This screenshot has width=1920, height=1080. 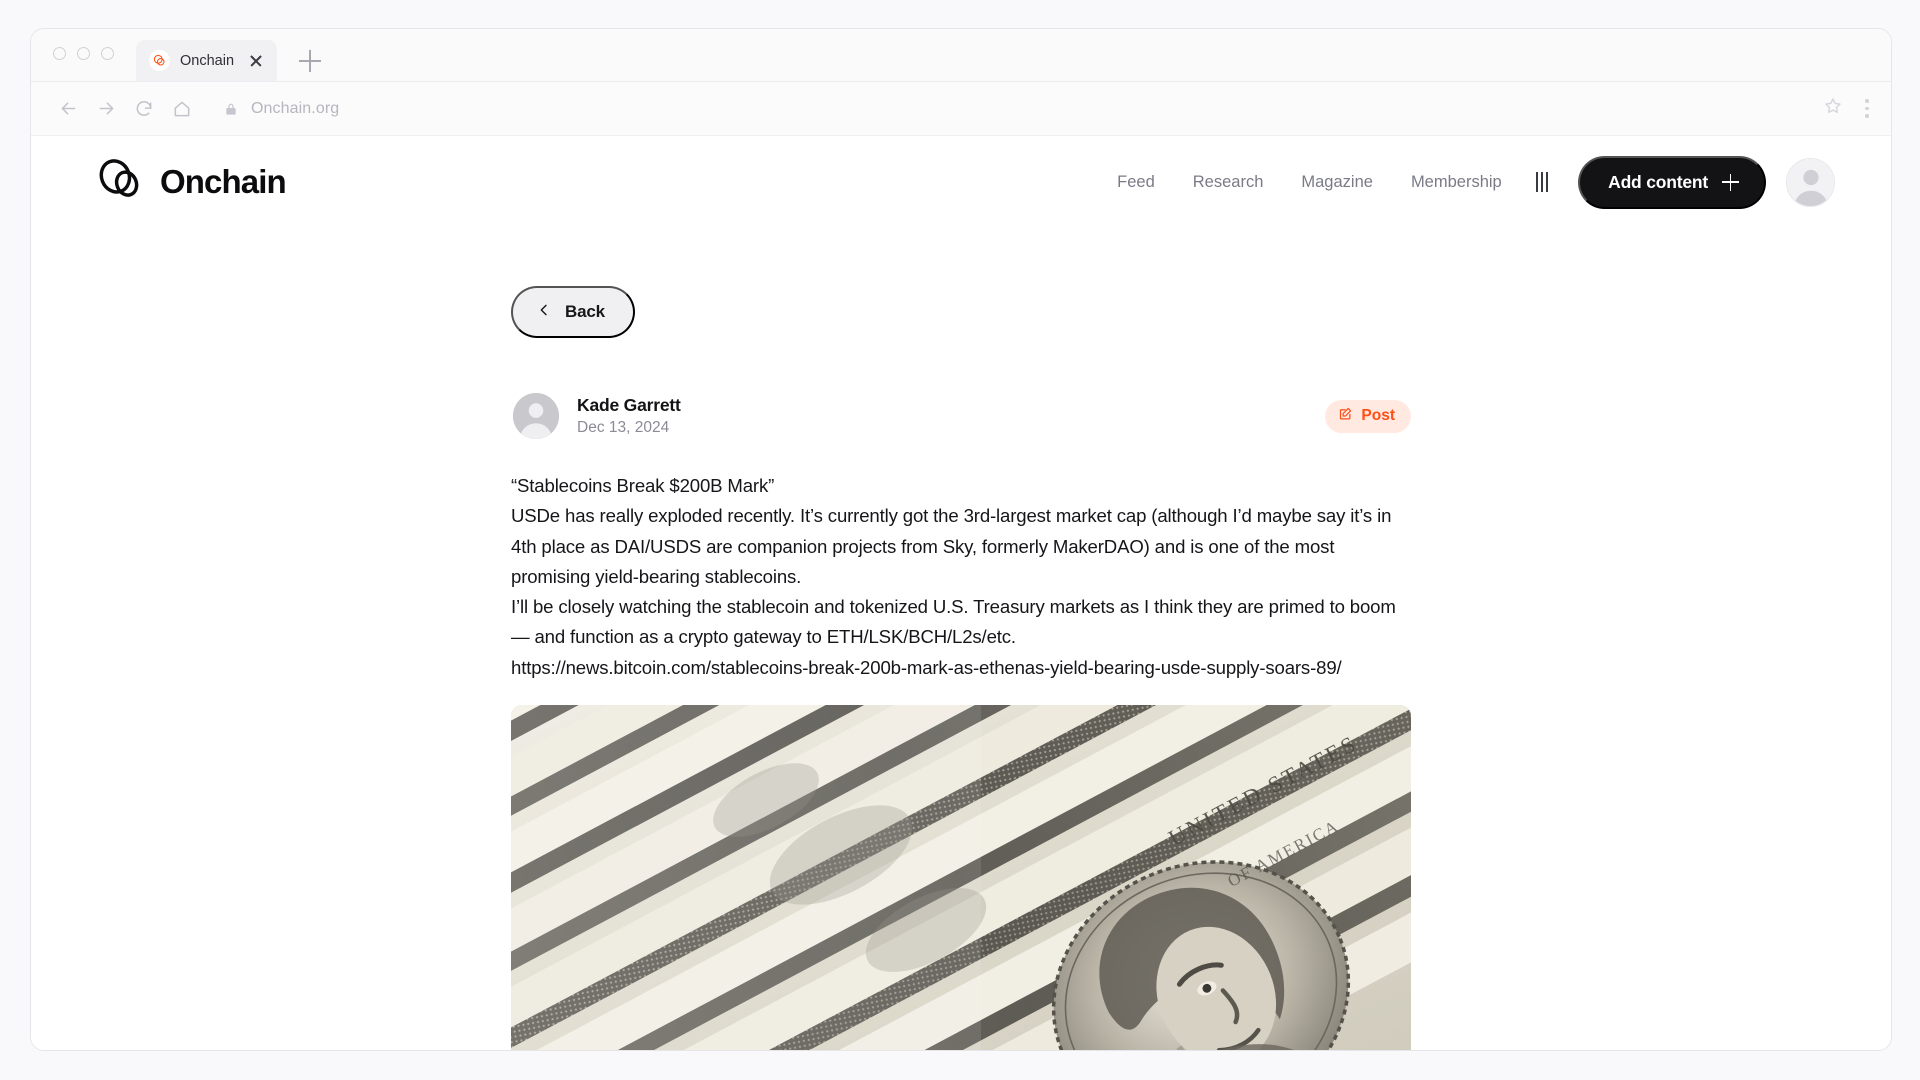 I want to click on chevron-left-icon, so click(x=544, y=312).